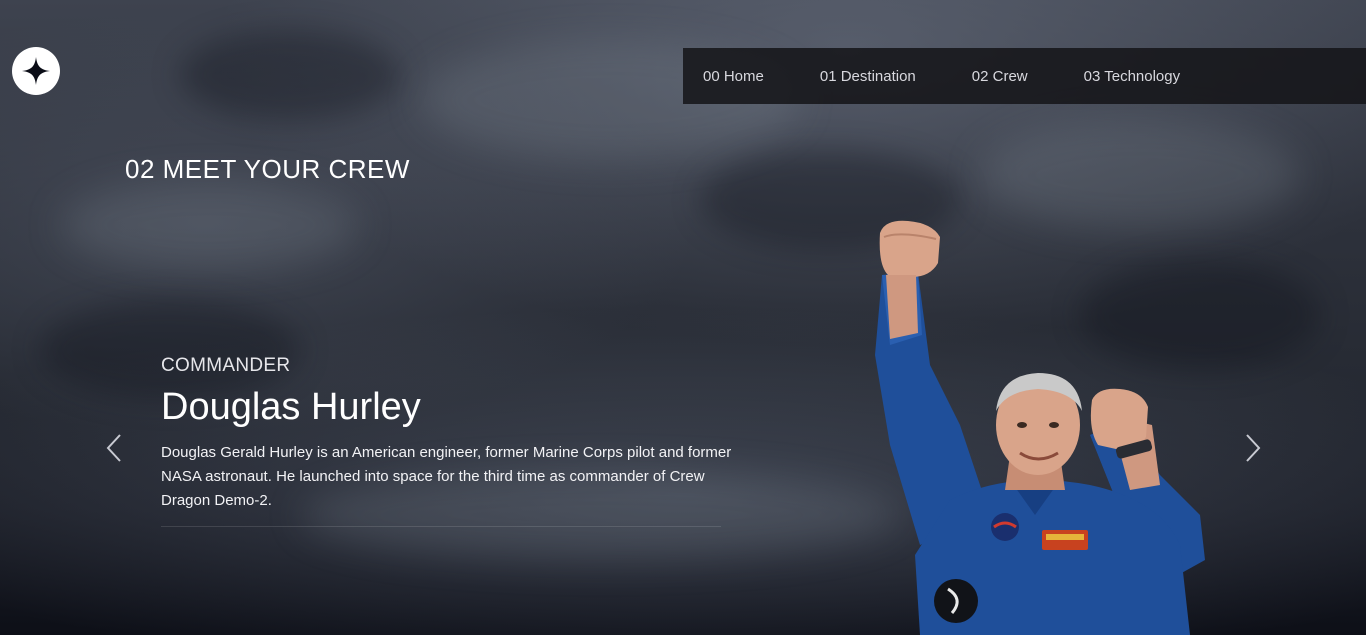 The width and height of the screenshot is (1366, 635). Describe the element at coordinates (1000, 76) in the screenshot. I see `nav-item-crew: 02 Crew` at that location.